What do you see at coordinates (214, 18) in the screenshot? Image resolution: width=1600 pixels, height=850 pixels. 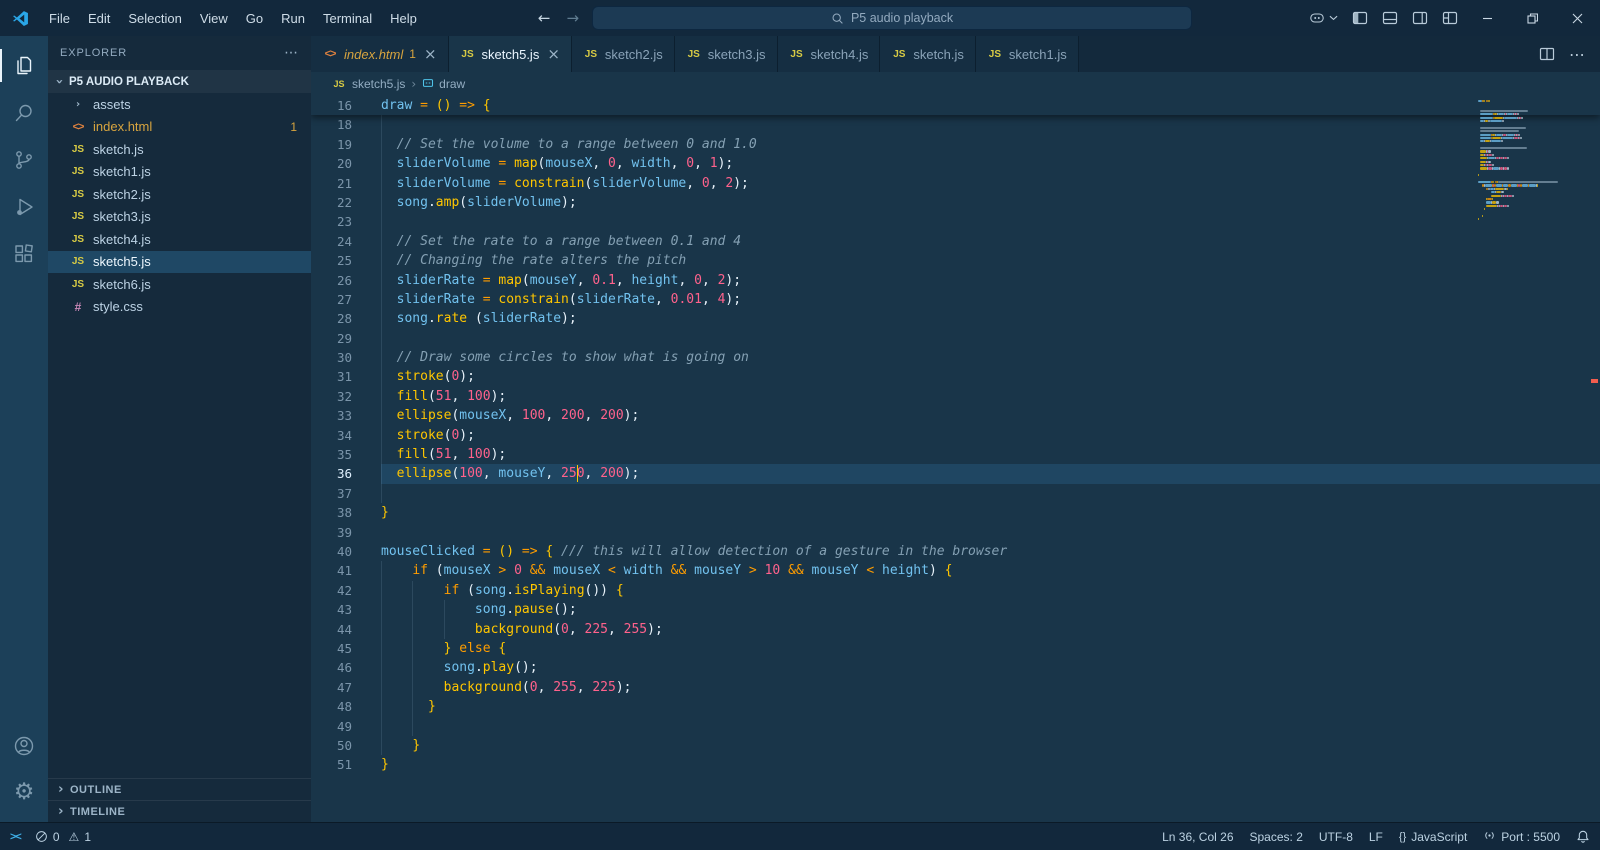 I see `menu-view: View` at bounding box center [214, 18].